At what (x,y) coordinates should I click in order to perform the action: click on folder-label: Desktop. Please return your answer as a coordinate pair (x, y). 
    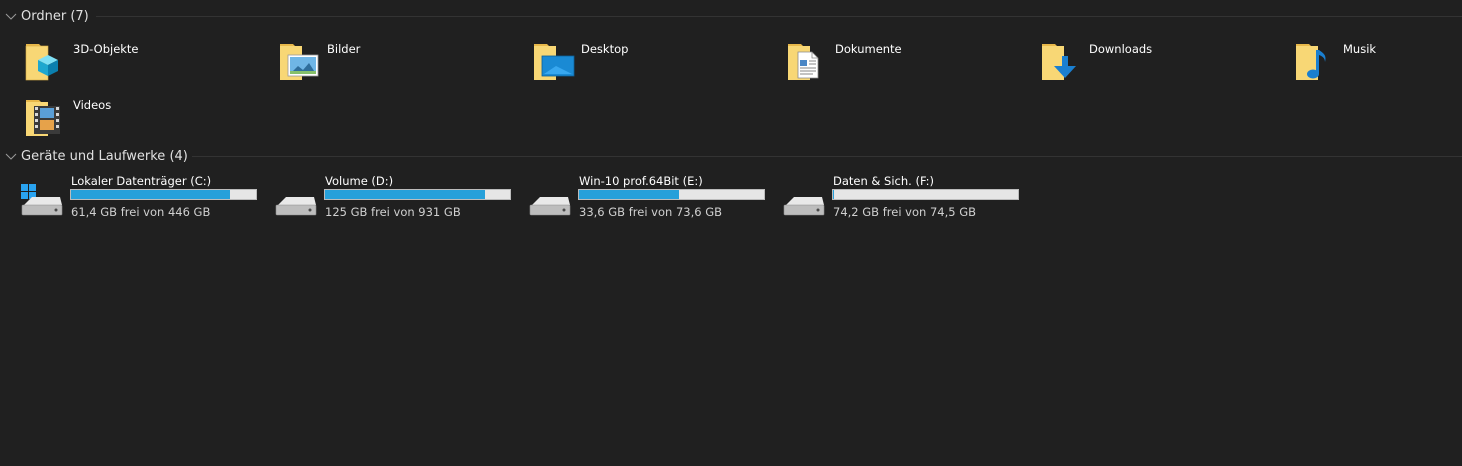
    Looking at the image, I should click on (605, 49).